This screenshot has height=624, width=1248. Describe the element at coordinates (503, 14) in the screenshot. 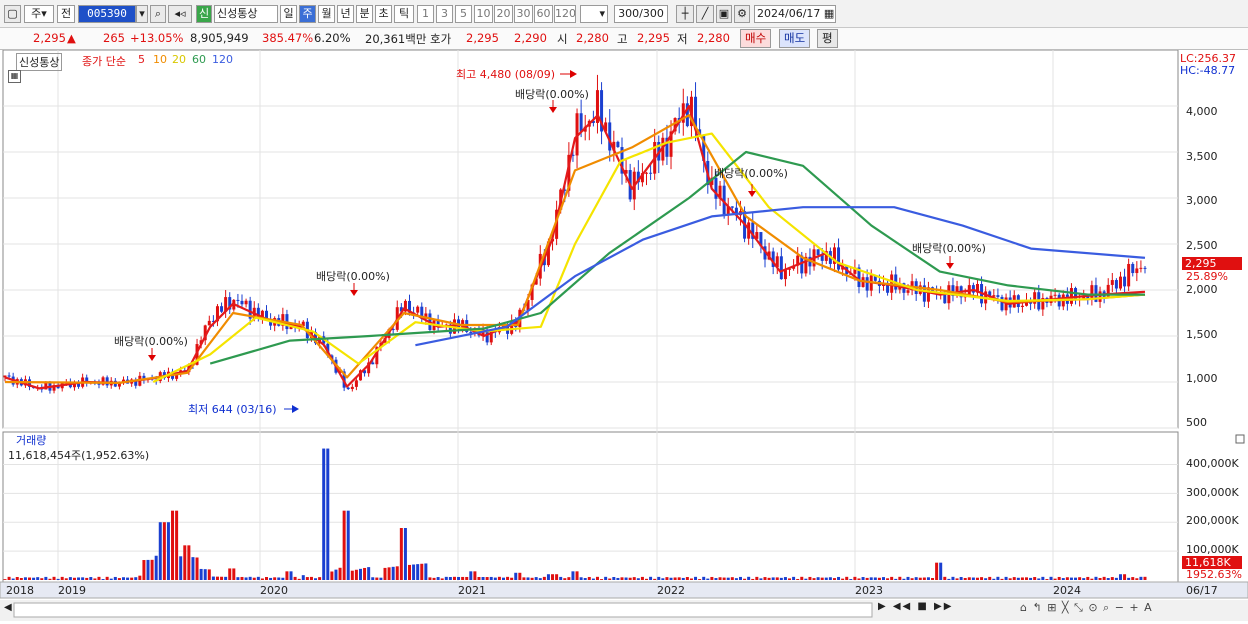

I see `num-20: 20` at that location.